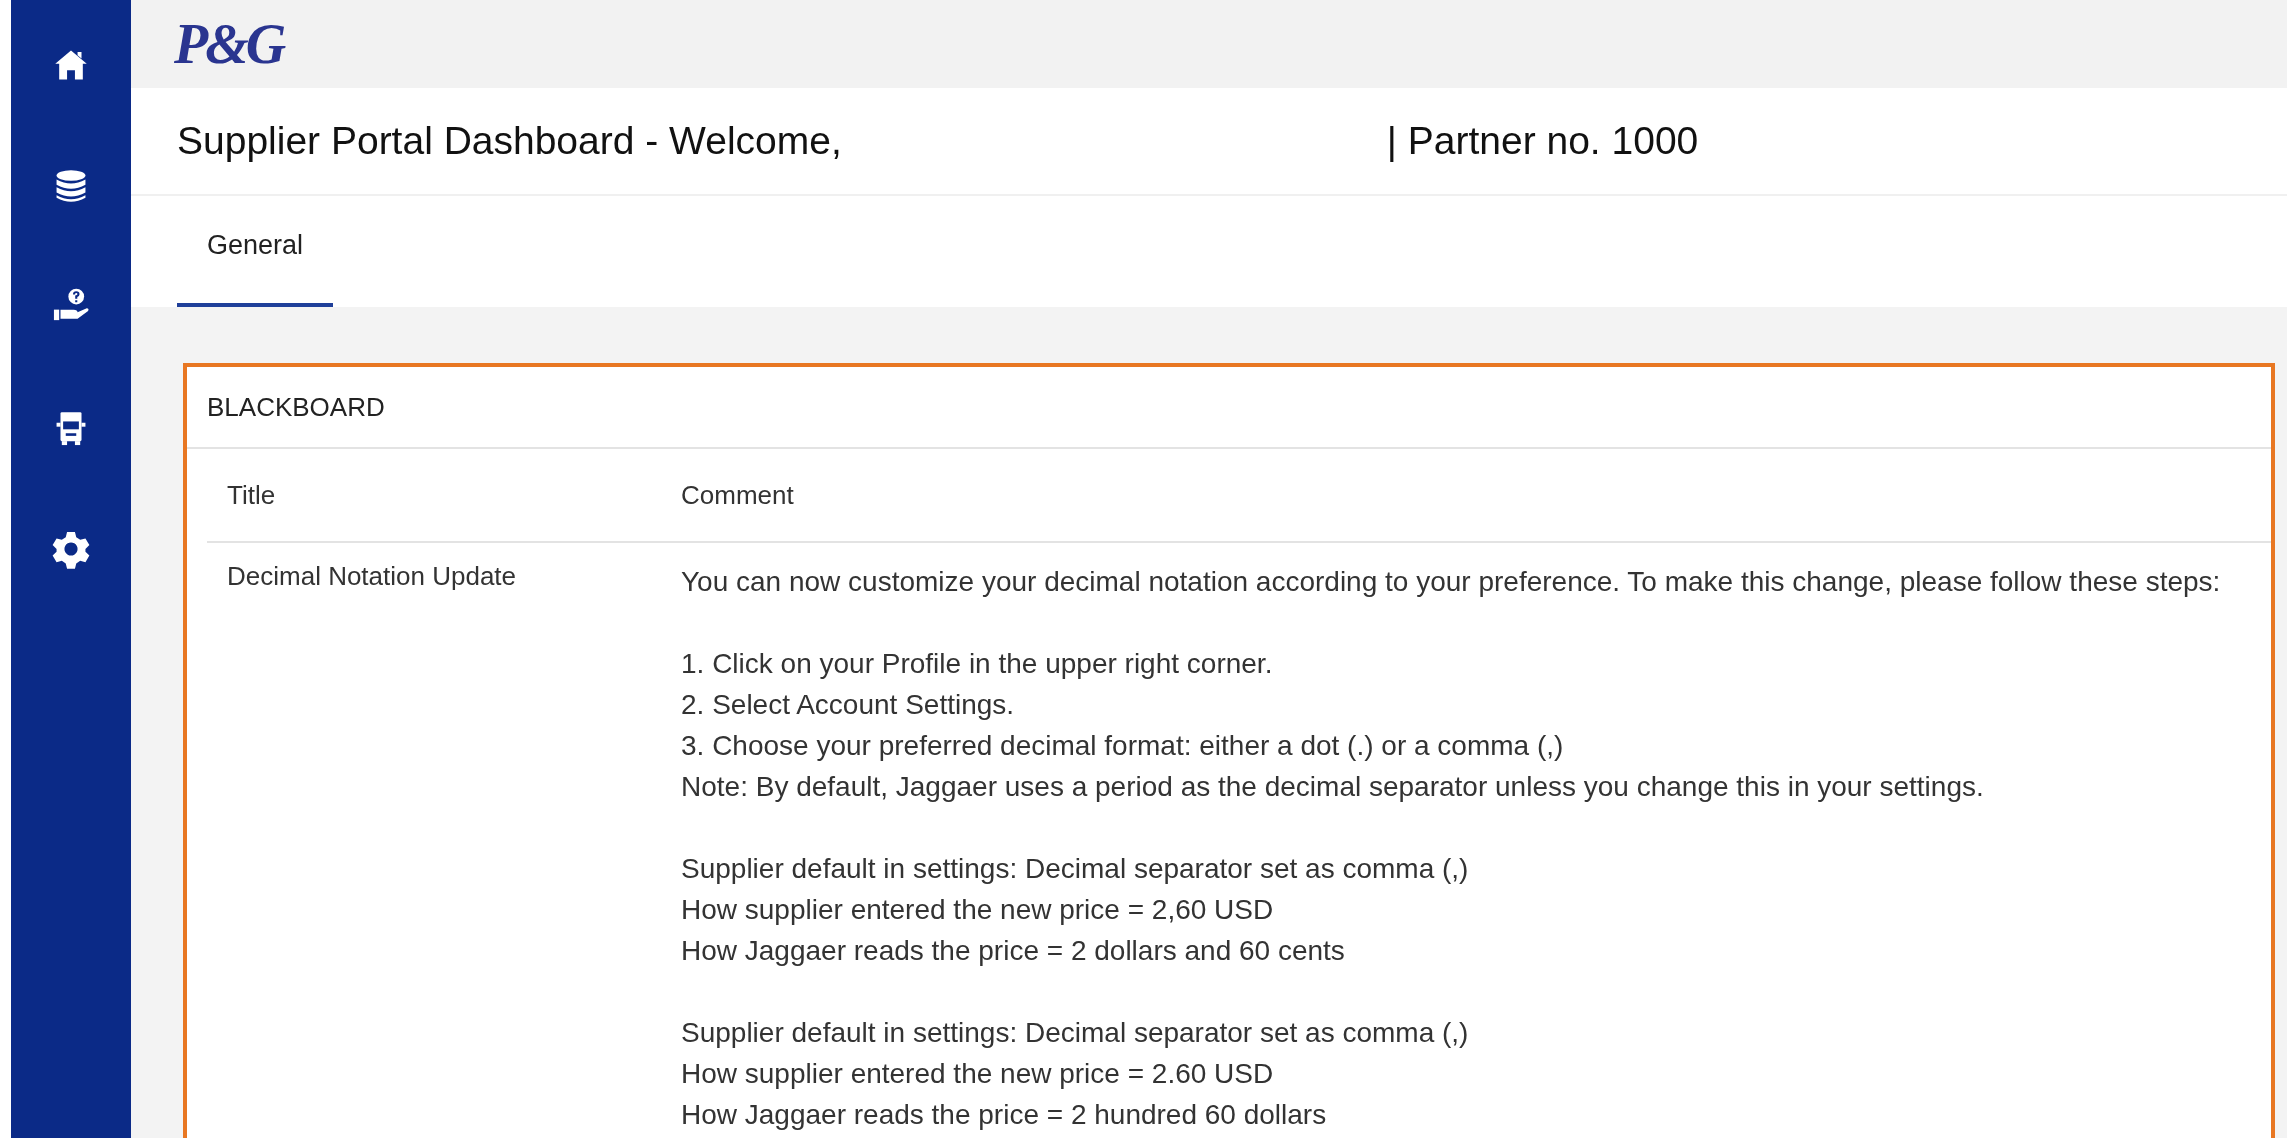 The height and width of the screenshot is (1138, 2287). Describe the element at coordinates (251, 495) in the screenshot. I see `column-header: Title` at that location.